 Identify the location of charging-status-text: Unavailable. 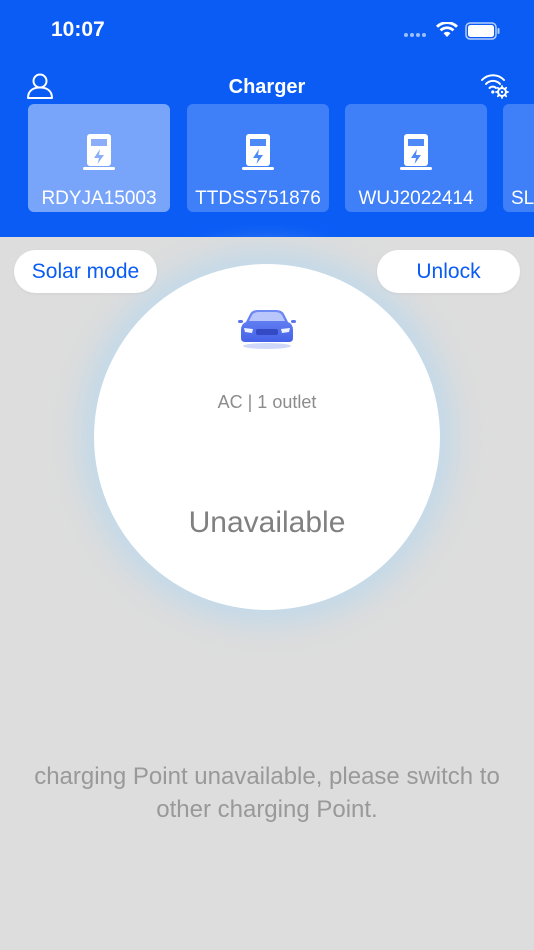
(267, 522).